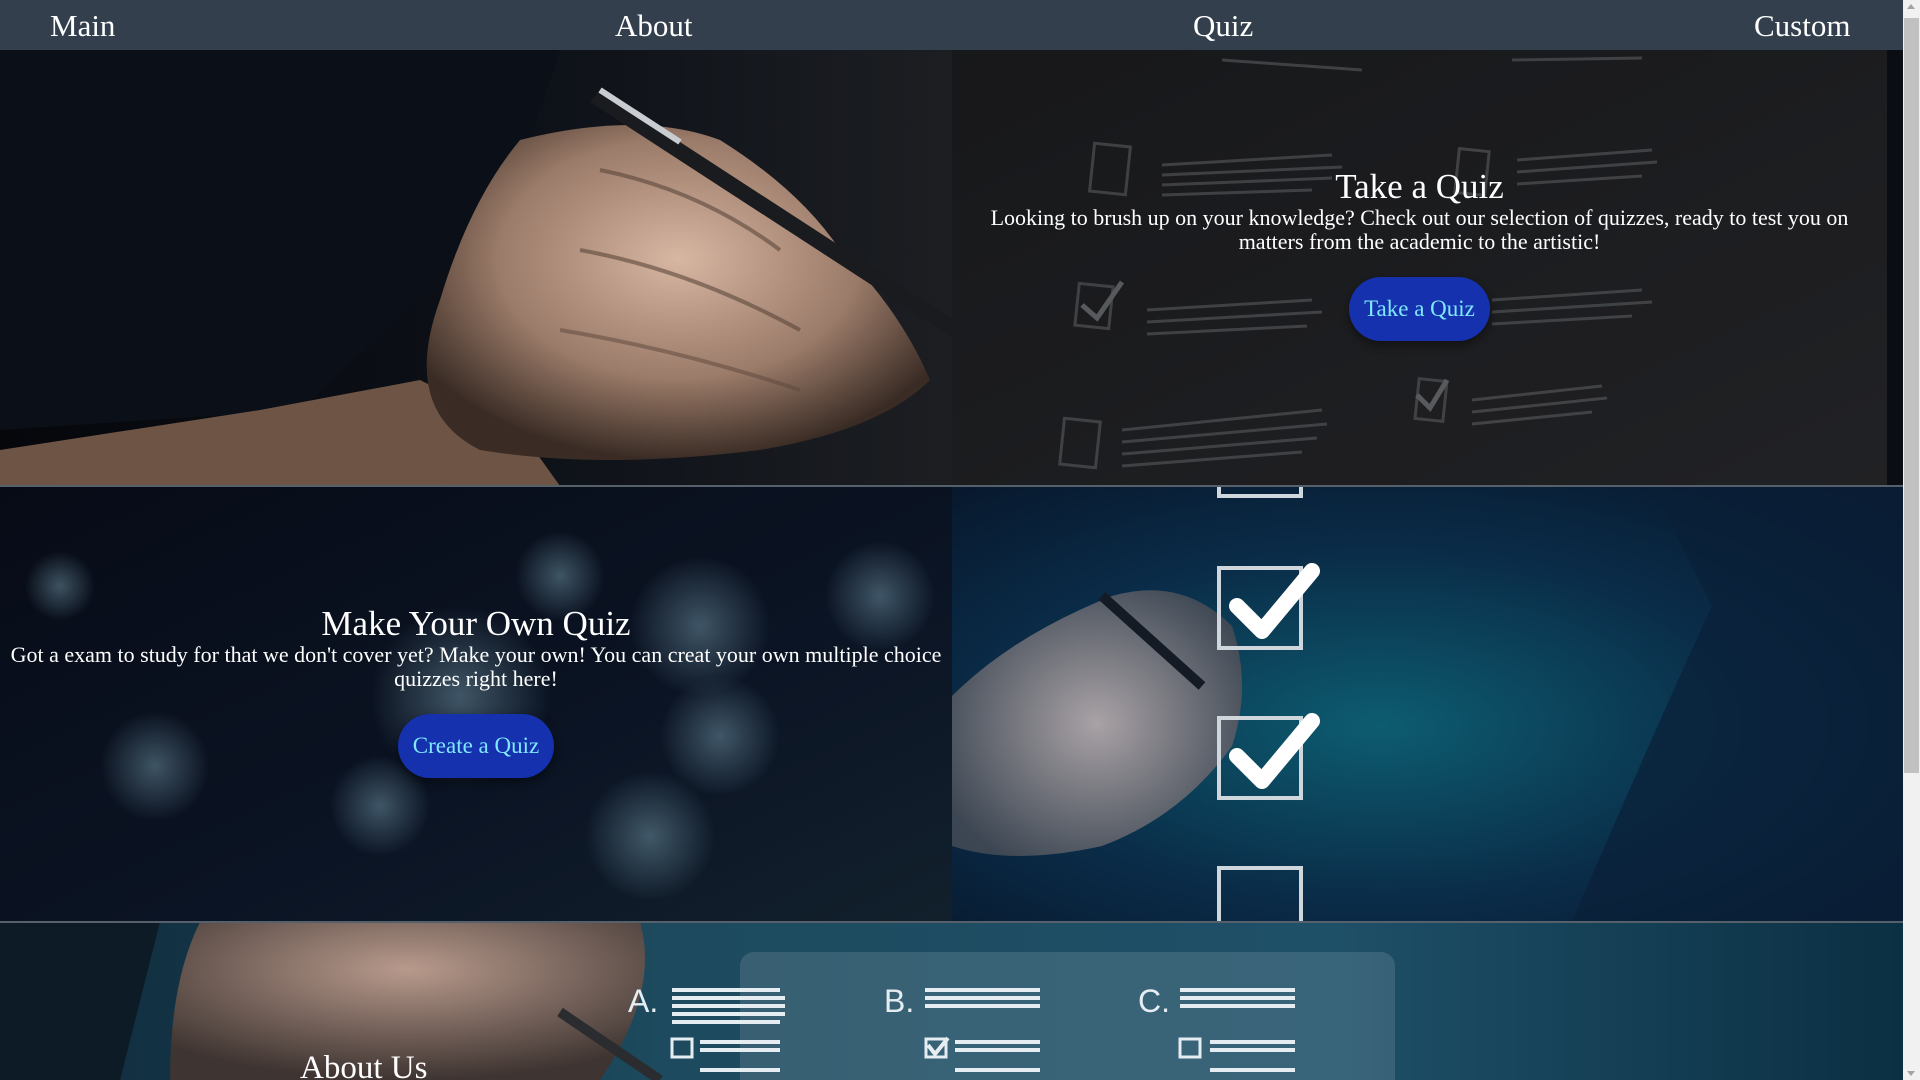  I want to click on nav-custom-link: Custom, so click(1802, 25).